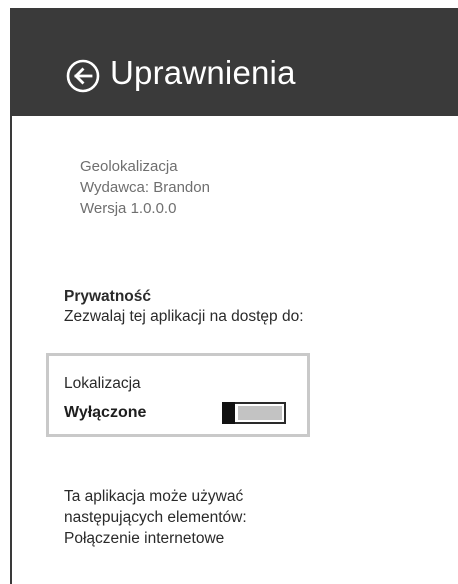 The width and height of the screenshot is (458, 584). What do you see at coordinates (260, 413) in the screenshot?
I see `toggle-track` at bounding box center [260, 413].